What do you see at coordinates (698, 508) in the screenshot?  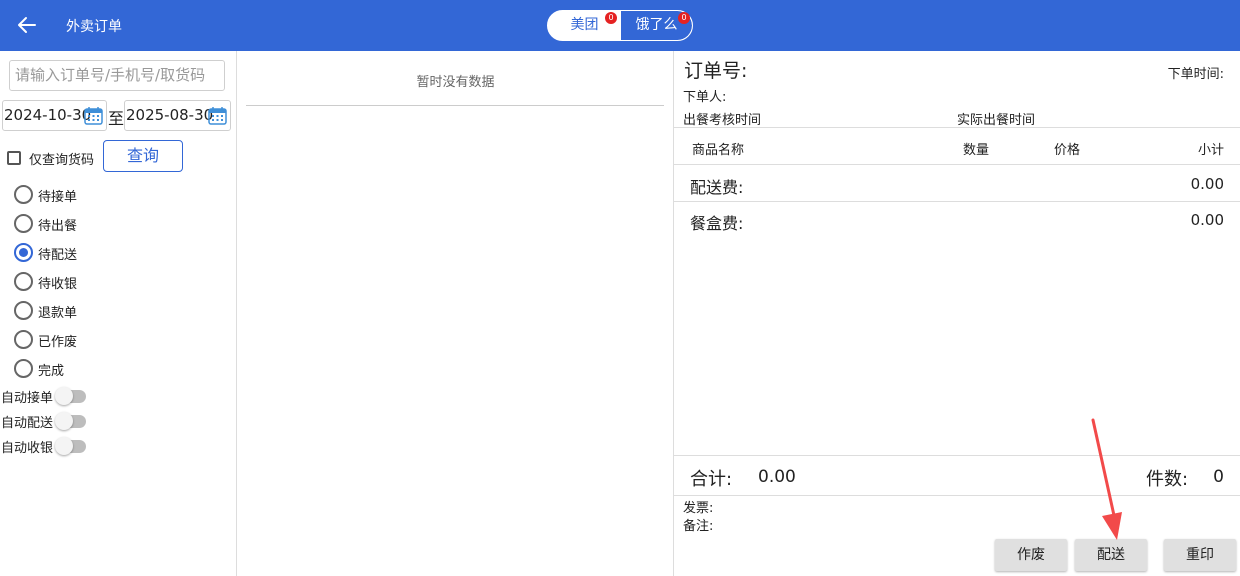 I see `invoice-label: 发票:` at bounding box center [698, 508].